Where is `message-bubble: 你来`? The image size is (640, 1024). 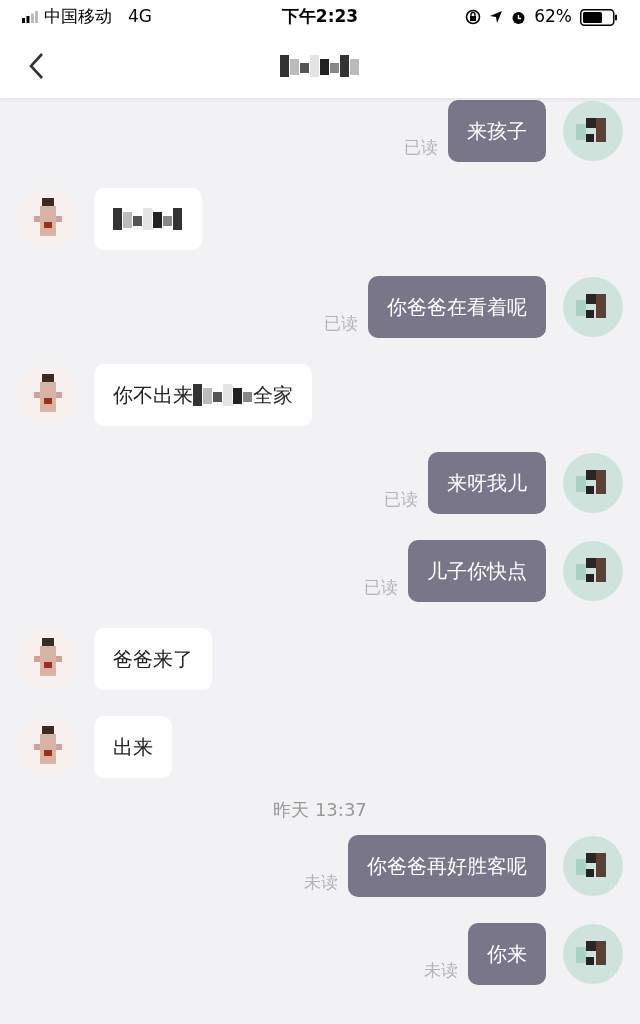 message-bubble: 你来 is located at coordinates (507, 954).